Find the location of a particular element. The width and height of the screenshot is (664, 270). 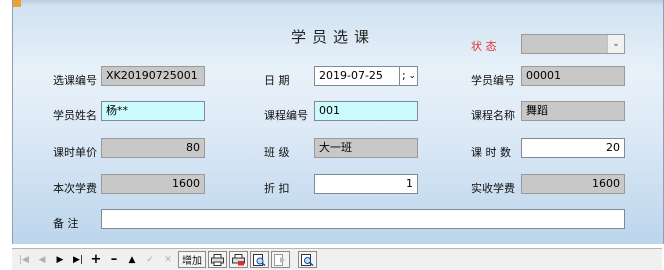

export-icon is located at coordinates (280, 259).